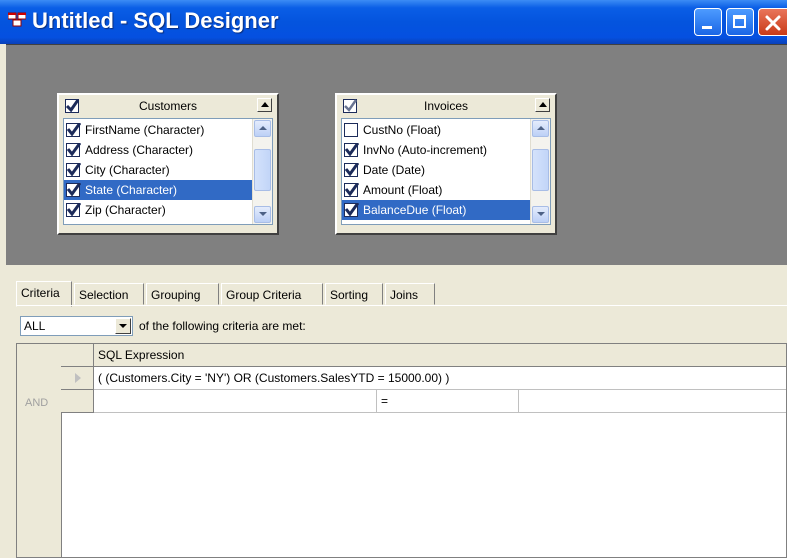 The image size is (787, 558). Describe the element at coordinates (393, 22) in the screenshot. I see `title-bar: Untitled - SQL Designer` at that location.